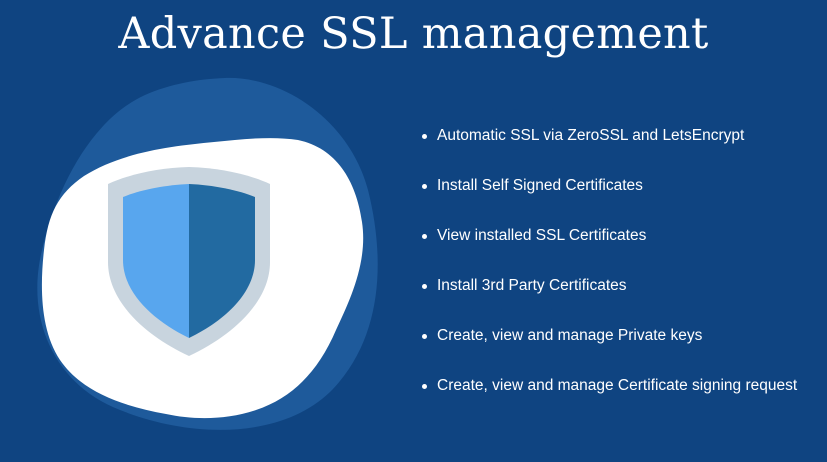 The width and height of the screenshot is (827, 462). I want to click on feature-item: Install 3rd Party Certificates, so click(621, 286).